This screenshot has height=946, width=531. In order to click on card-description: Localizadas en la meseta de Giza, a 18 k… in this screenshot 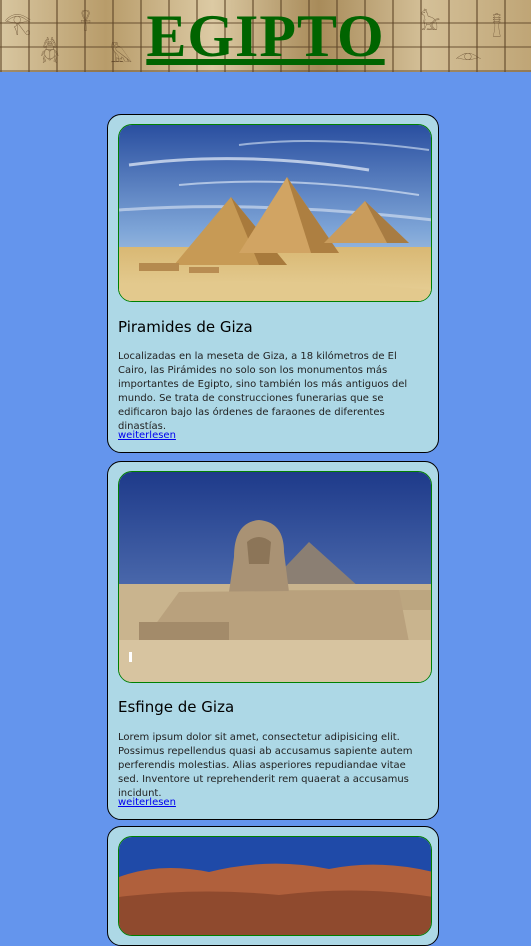, I will do `click(263, 391)`.